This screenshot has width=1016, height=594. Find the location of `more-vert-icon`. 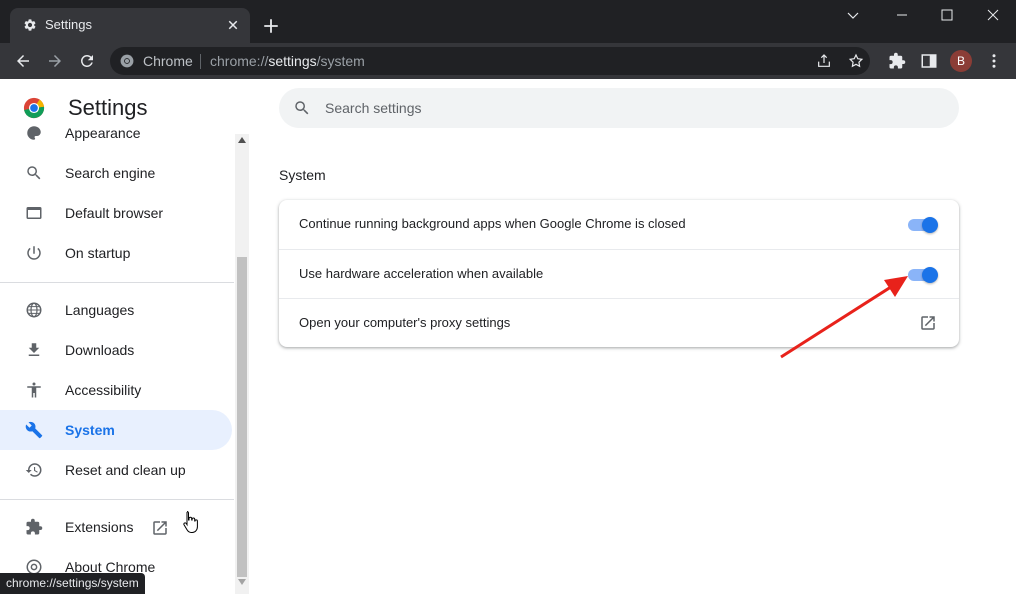

more-vert-icon is located at coordinates (994, 61).